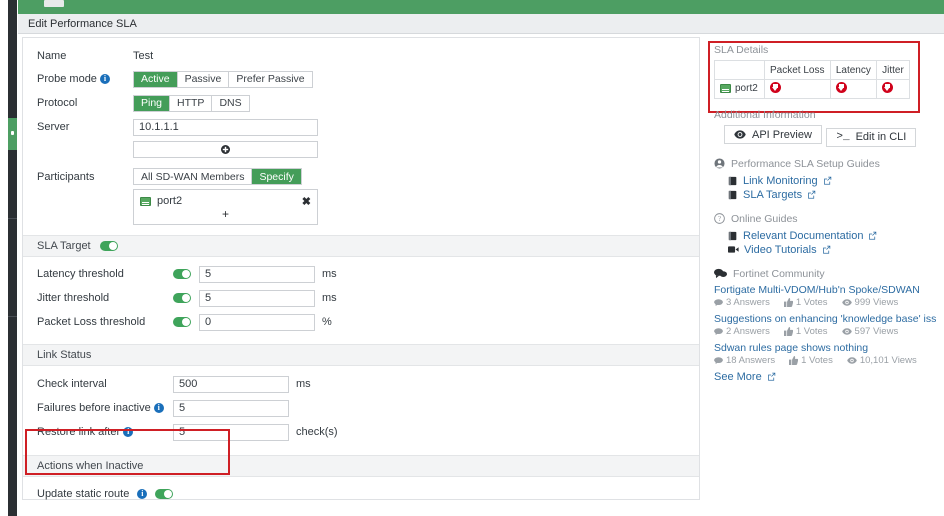 Image resolution: width=944 pixels, height=516 pixels. What do you see at coordinates (732, 194) in the screenshot?
I see `book-icon` at bounding box center [732, 194].